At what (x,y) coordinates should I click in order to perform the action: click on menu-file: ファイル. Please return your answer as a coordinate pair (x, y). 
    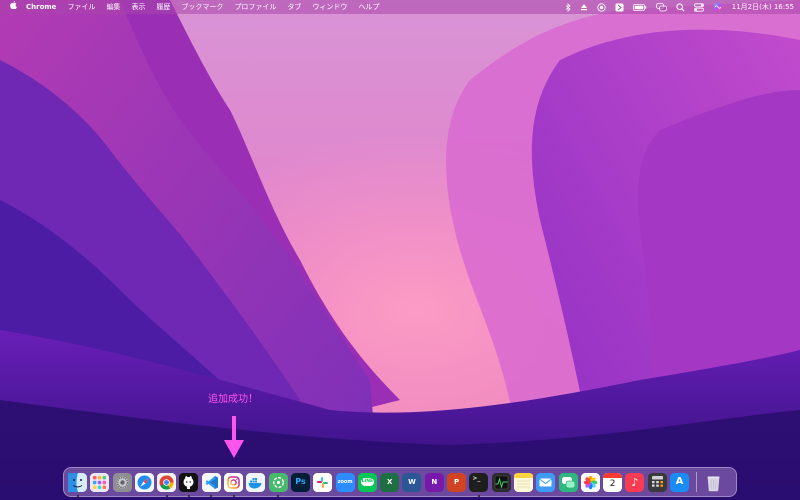
    Looking at the image, I should click on (81, 7).